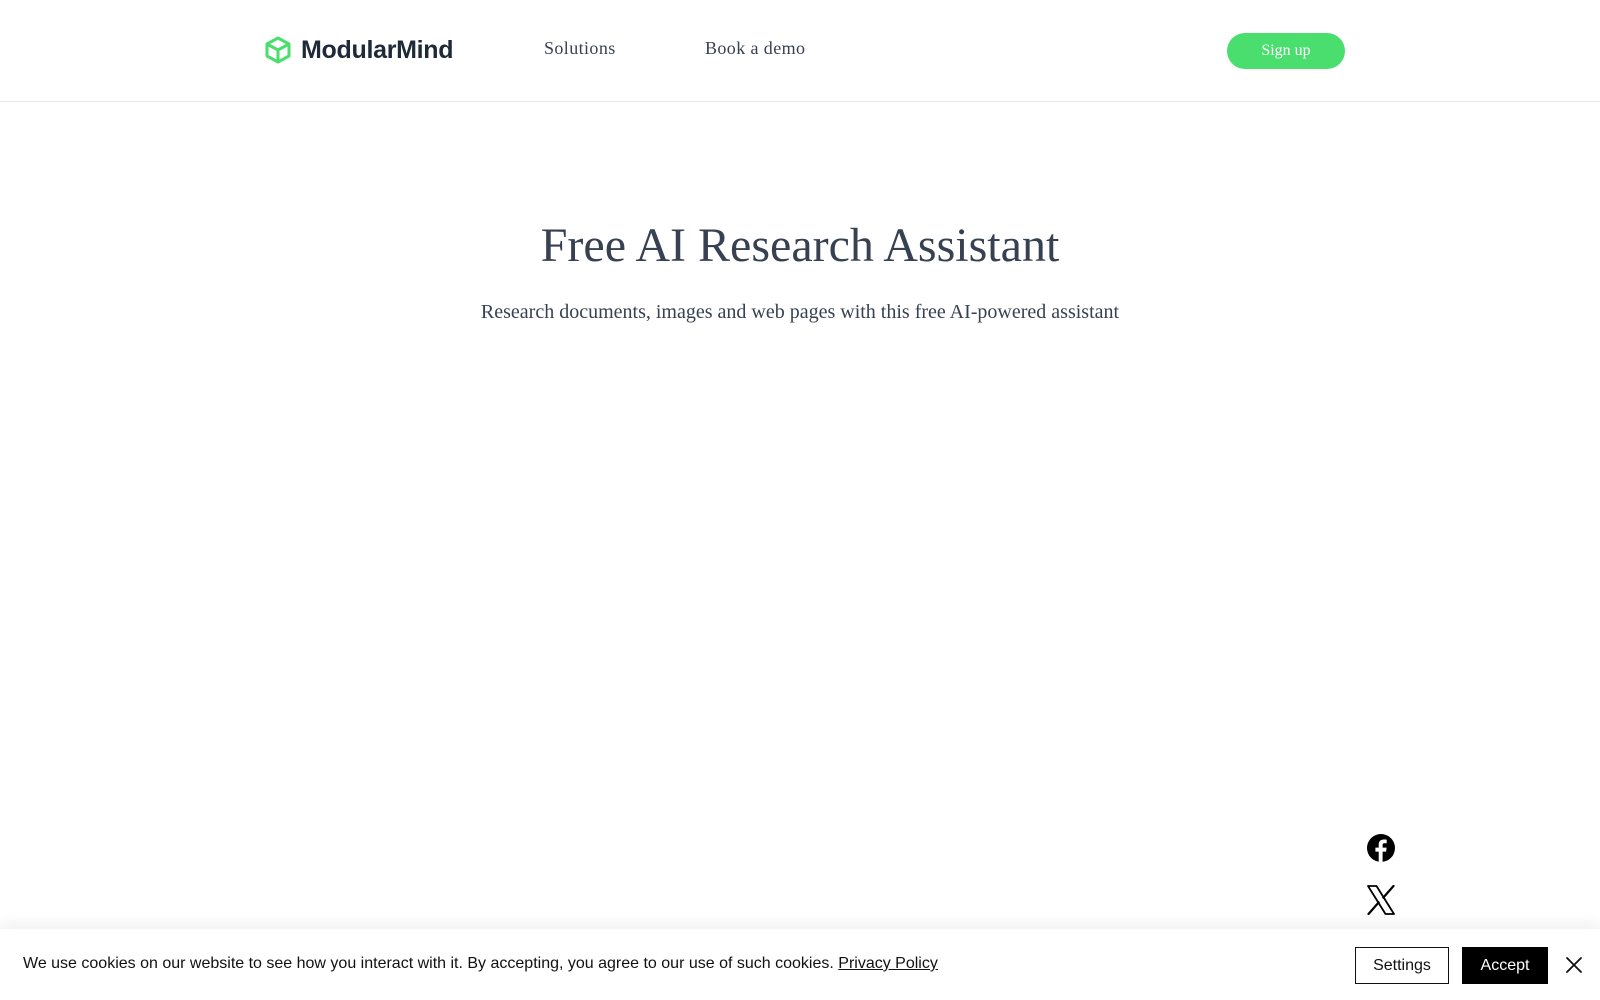 Image resolution: width=1600 pixels, height=1000 pixels. I want to click on x-twitter-link, so click(1381, 900).